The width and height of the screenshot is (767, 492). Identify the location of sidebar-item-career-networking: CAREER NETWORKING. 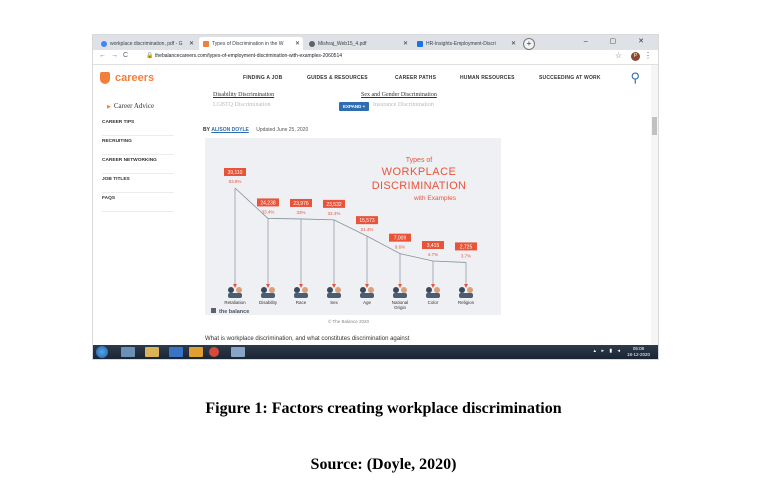
(138, 164).